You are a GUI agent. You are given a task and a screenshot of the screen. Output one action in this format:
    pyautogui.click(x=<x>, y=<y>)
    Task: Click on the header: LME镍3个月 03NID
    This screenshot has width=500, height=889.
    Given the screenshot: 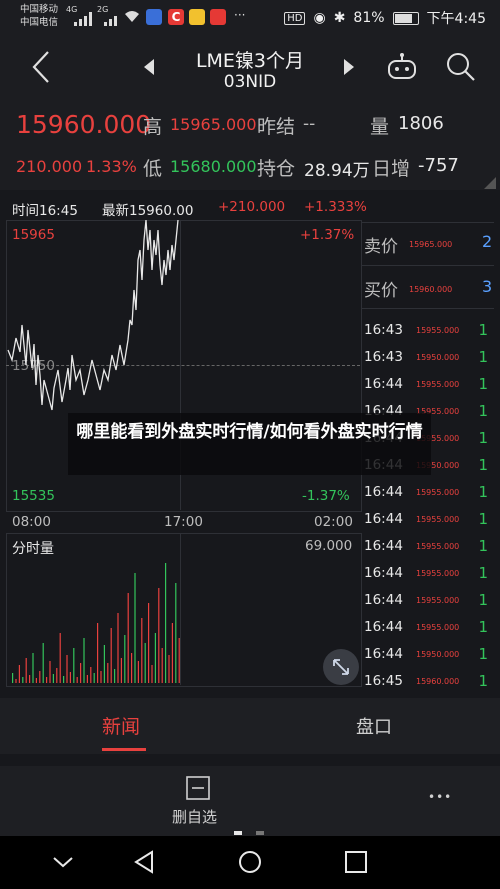 What is the action you would take?
    pyautogui.click(x=250, y=67)
    